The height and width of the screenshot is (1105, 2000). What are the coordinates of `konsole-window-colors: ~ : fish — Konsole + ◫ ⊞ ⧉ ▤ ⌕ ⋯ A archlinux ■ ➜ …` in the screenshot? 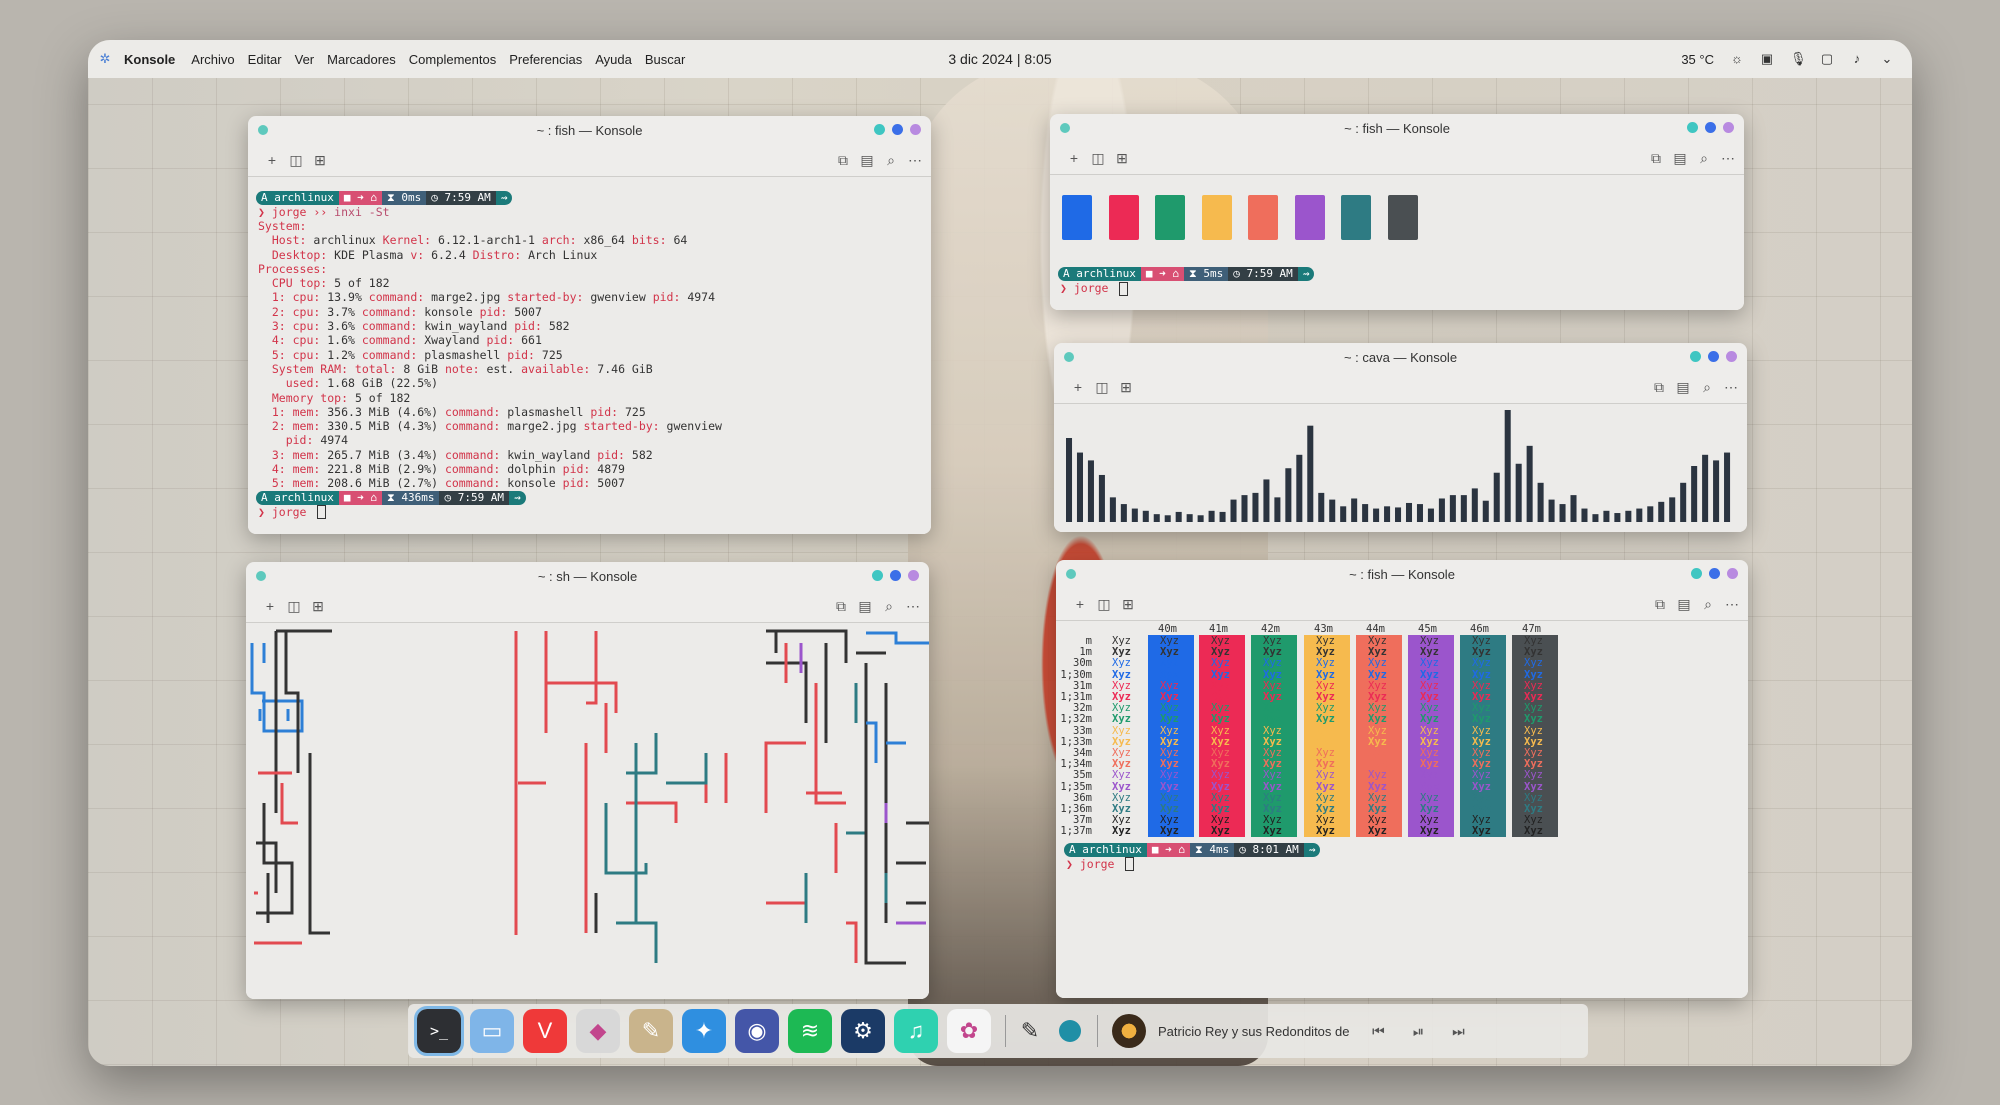 It's located at (1397, 212).